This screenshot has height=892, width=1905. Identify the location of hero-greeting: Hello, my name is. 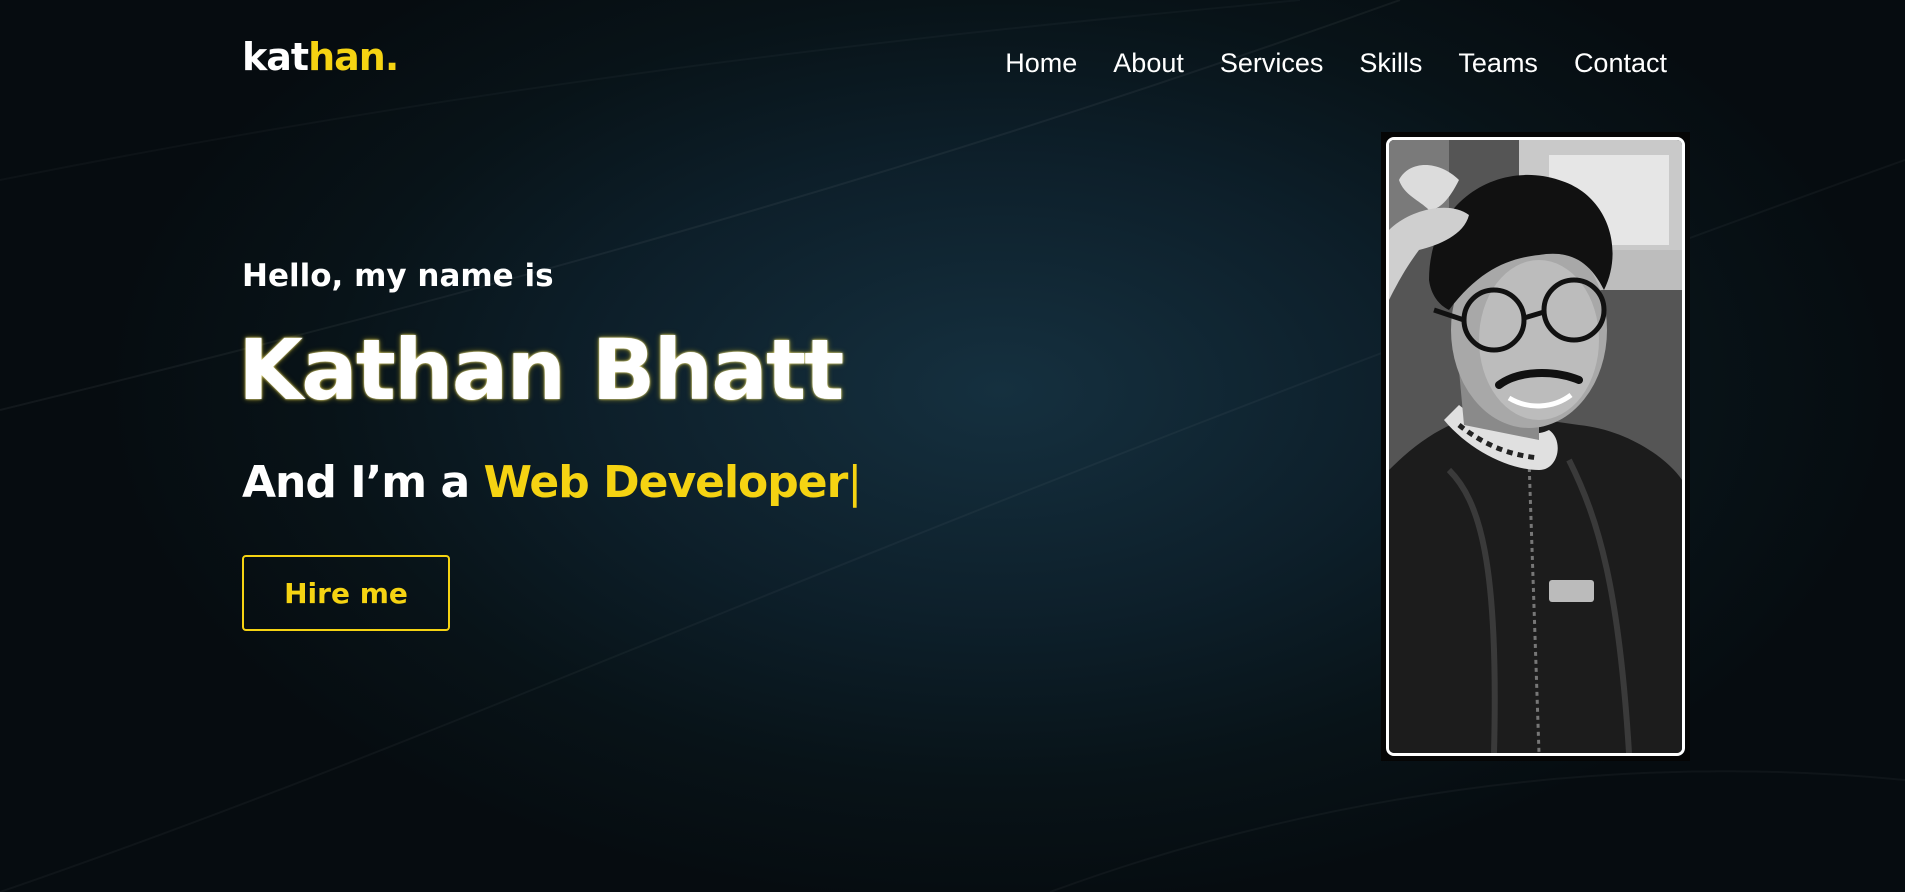
(398, 276).